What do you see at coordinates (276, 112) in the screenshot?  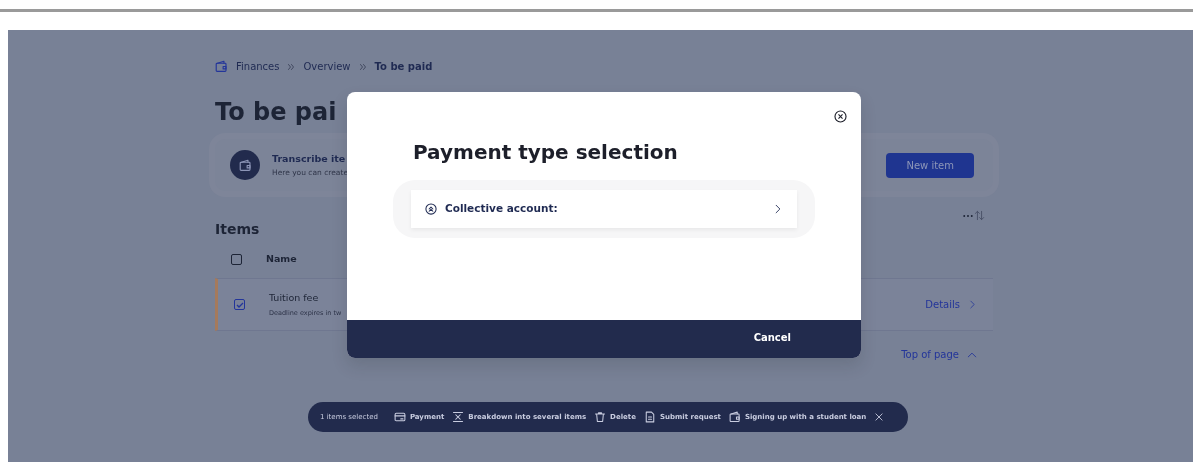 I see `page-title: To be pai` at bounding box center [276, 112].